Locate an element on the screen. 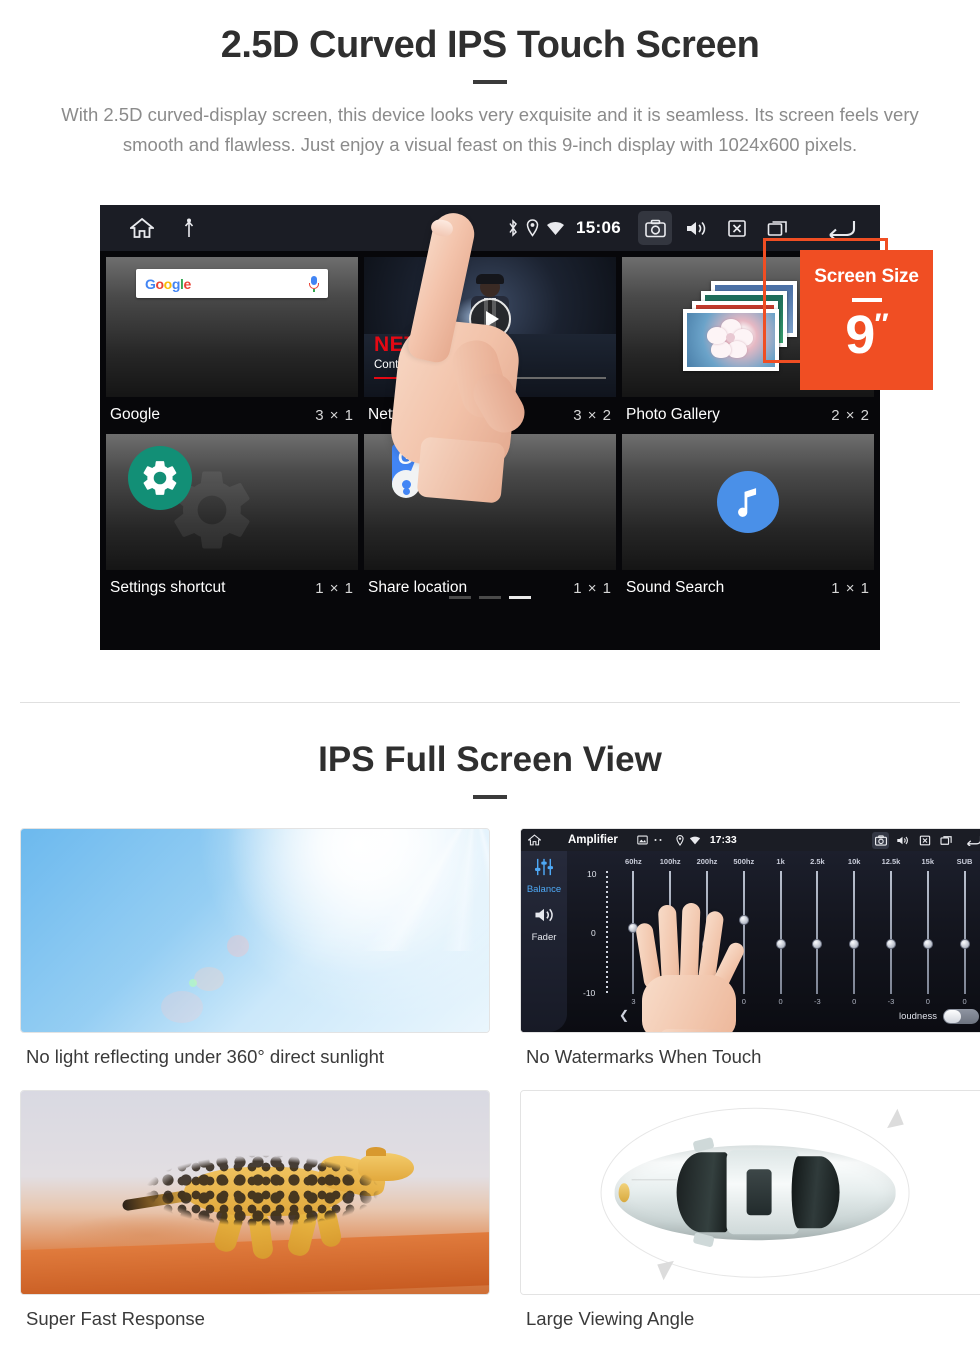  widget-caption: Google 3 × 1 is located at coordinates (232, 415).